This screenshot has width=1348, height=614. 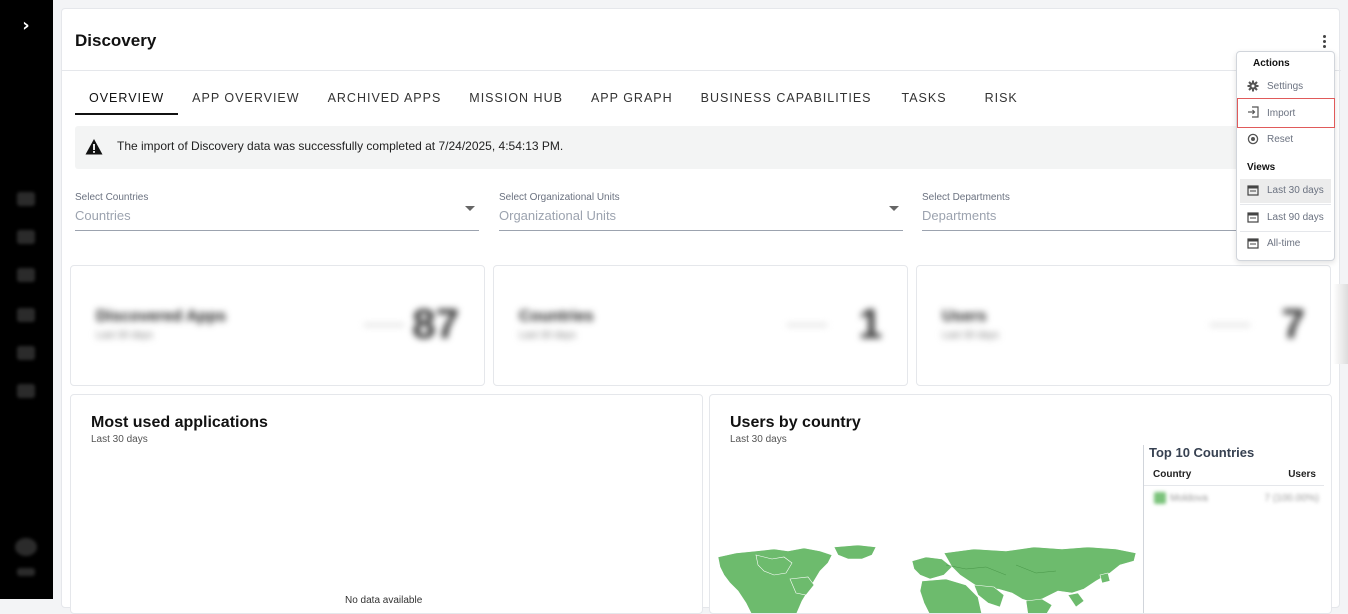 What do you see at coordinates (1285, 204) in the screenshot?
I see `menu-divider` at bounding box center [1285, 204].